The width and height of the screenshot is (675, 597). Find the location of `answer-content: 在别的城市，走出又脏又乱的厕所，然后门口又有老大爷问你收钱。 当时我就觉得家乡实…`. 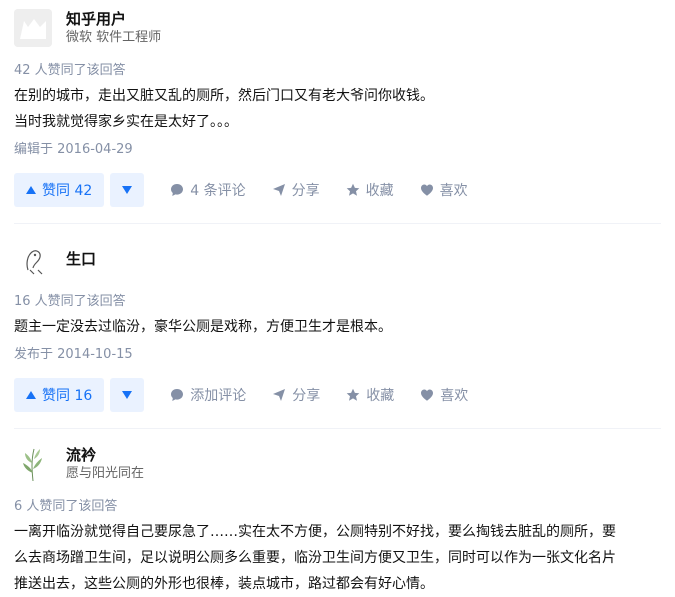

answer-content: 在别的城市，走出又脏又乱的厕所，然后门口又有老大爷问你收钱。 当时我就觉得家乡实… is located at coordinates (337, 109).